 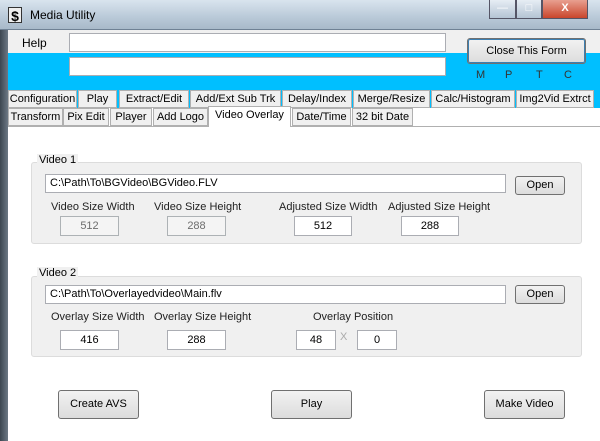 What do you see at coordinates (196, 340) in the screenshot?
I see `overlay-size-height-input: 288` at bounding box center [196, 340].